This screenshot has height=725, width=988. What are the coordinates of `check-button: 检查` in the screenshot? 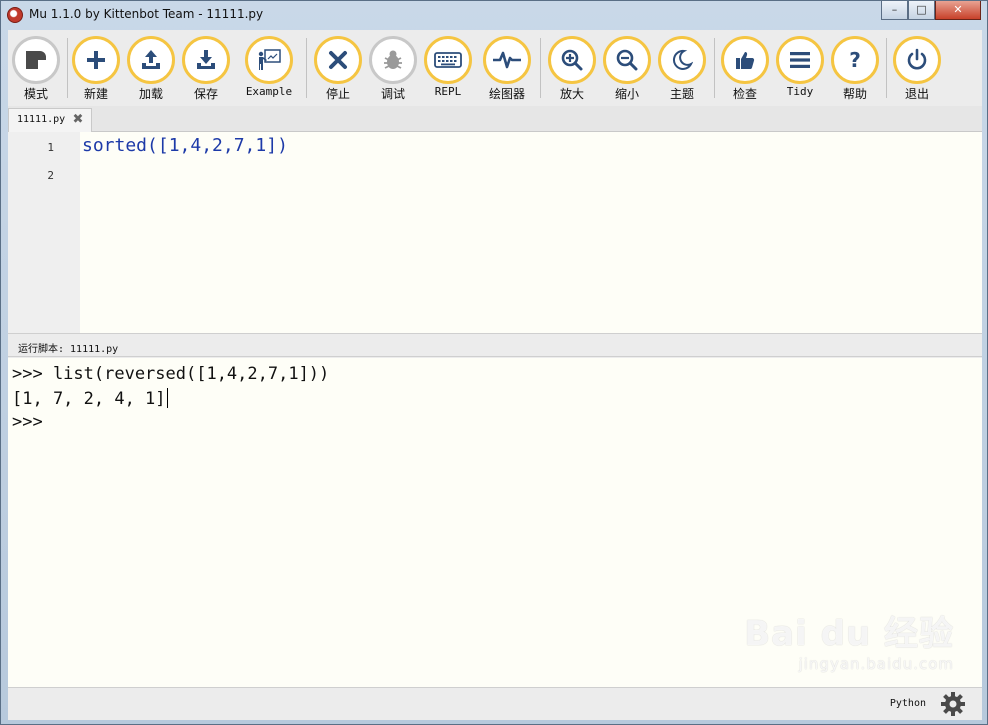 It's located at (745, 69).